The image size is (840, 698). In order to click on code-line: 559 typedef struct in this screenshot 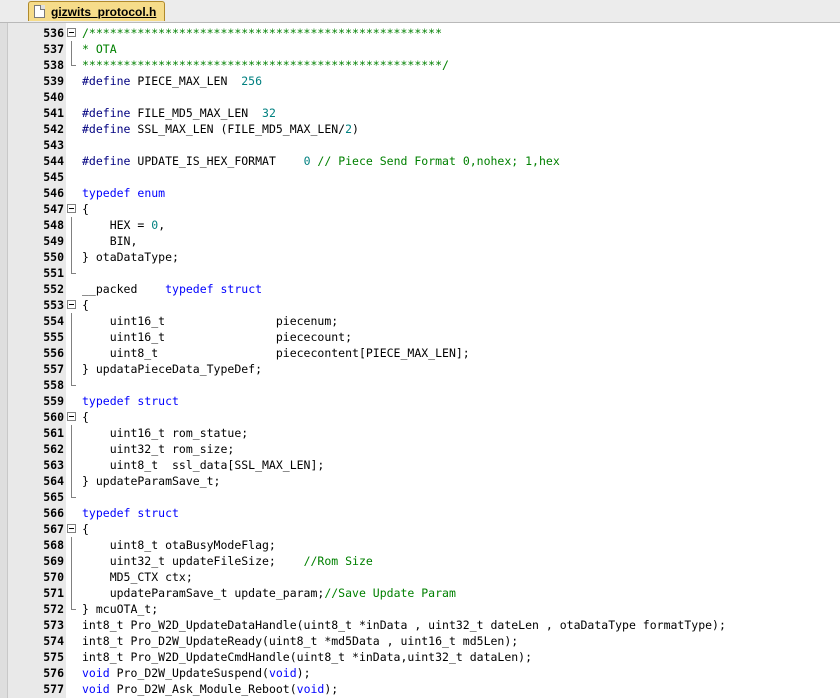, I will do `click(420, 401)`.